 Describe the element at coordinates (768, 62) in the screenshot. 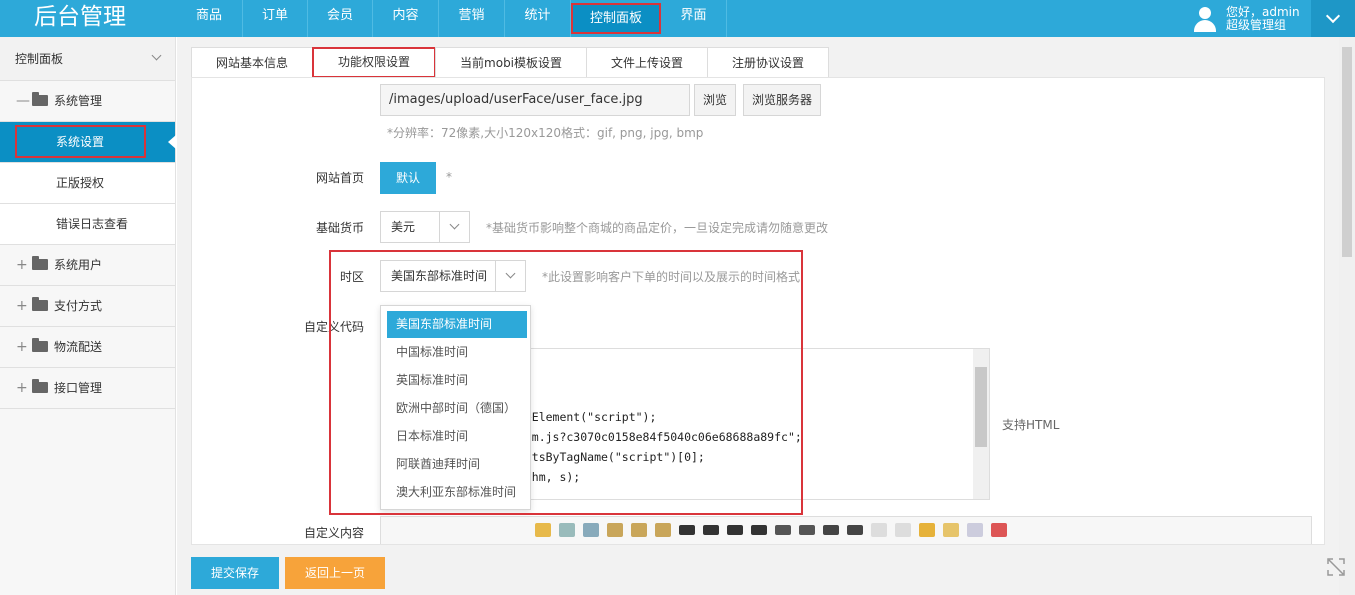

I see `tab-registration-agreement: 注册协议设置` at that location.